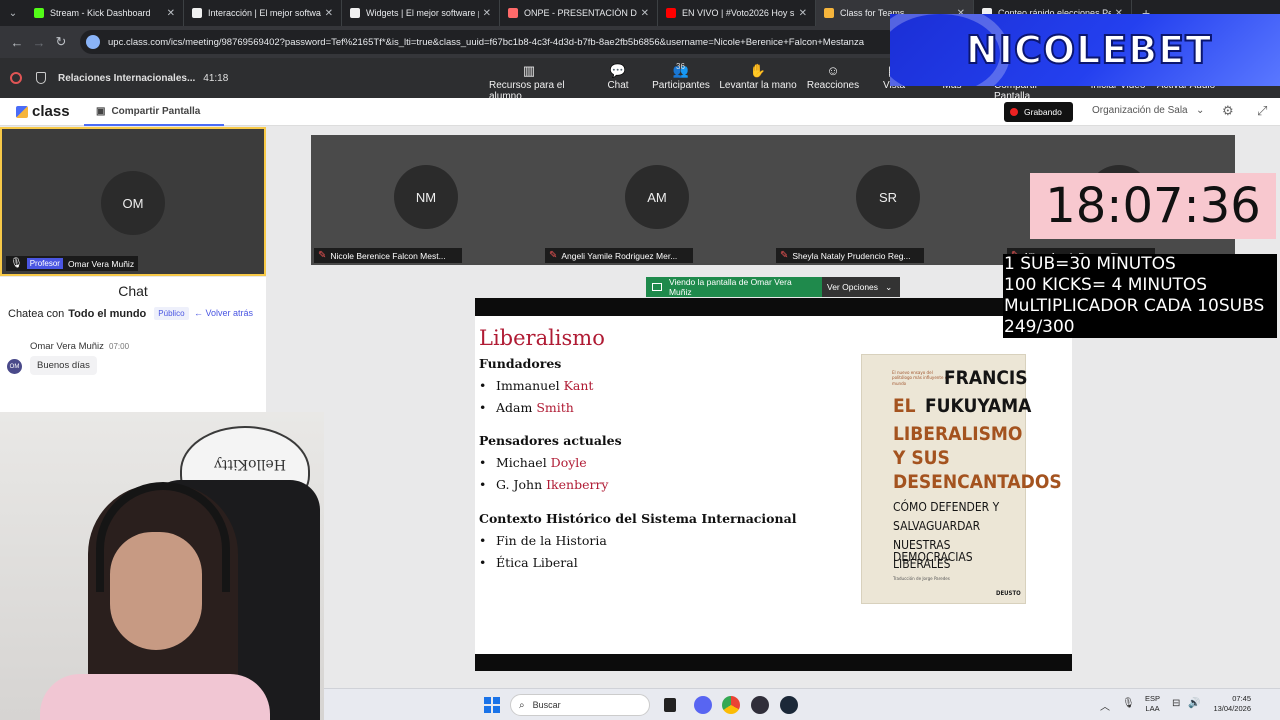 The width and height of the screenshot is (1280, 720). What do you see at coordinates (578, 385) in the screenshot?
I see `bullet-highlight: Kant` at bounding box center [578, 385].